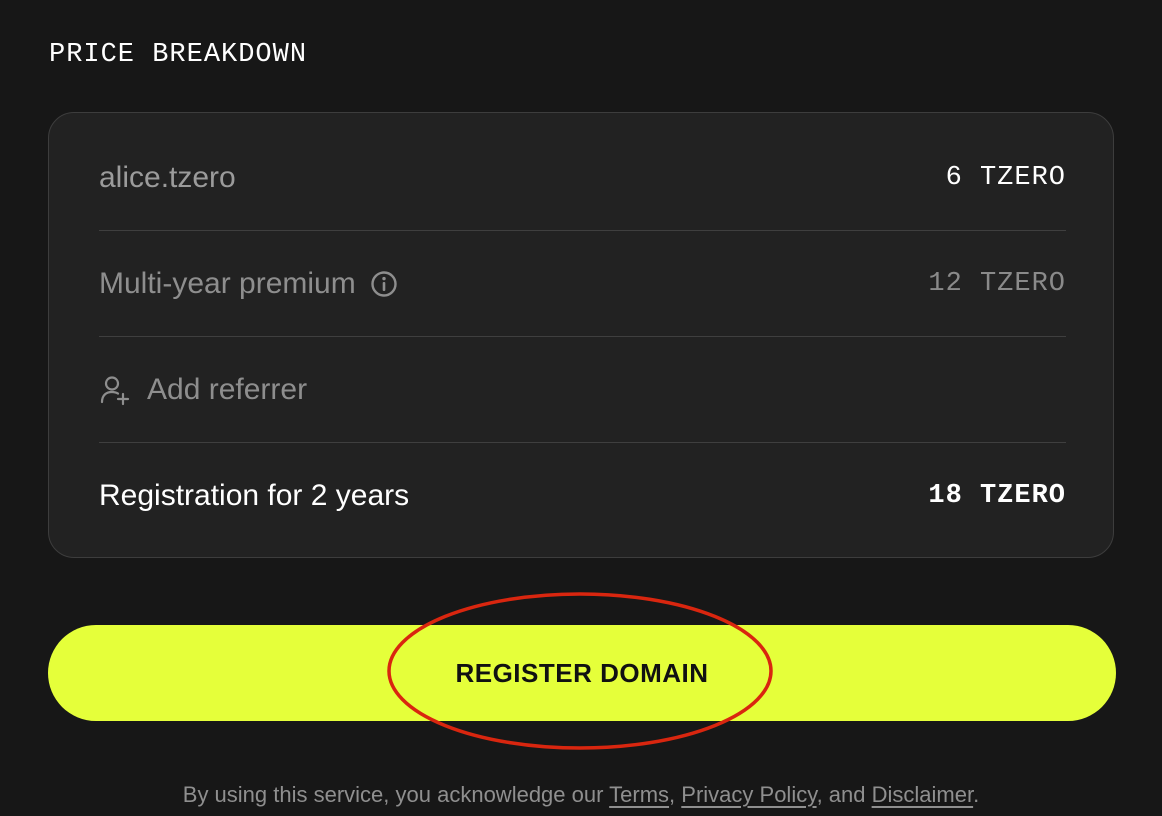  I want to click on register-domain-button: REGISTER DOMAIN, so click(582, 673).